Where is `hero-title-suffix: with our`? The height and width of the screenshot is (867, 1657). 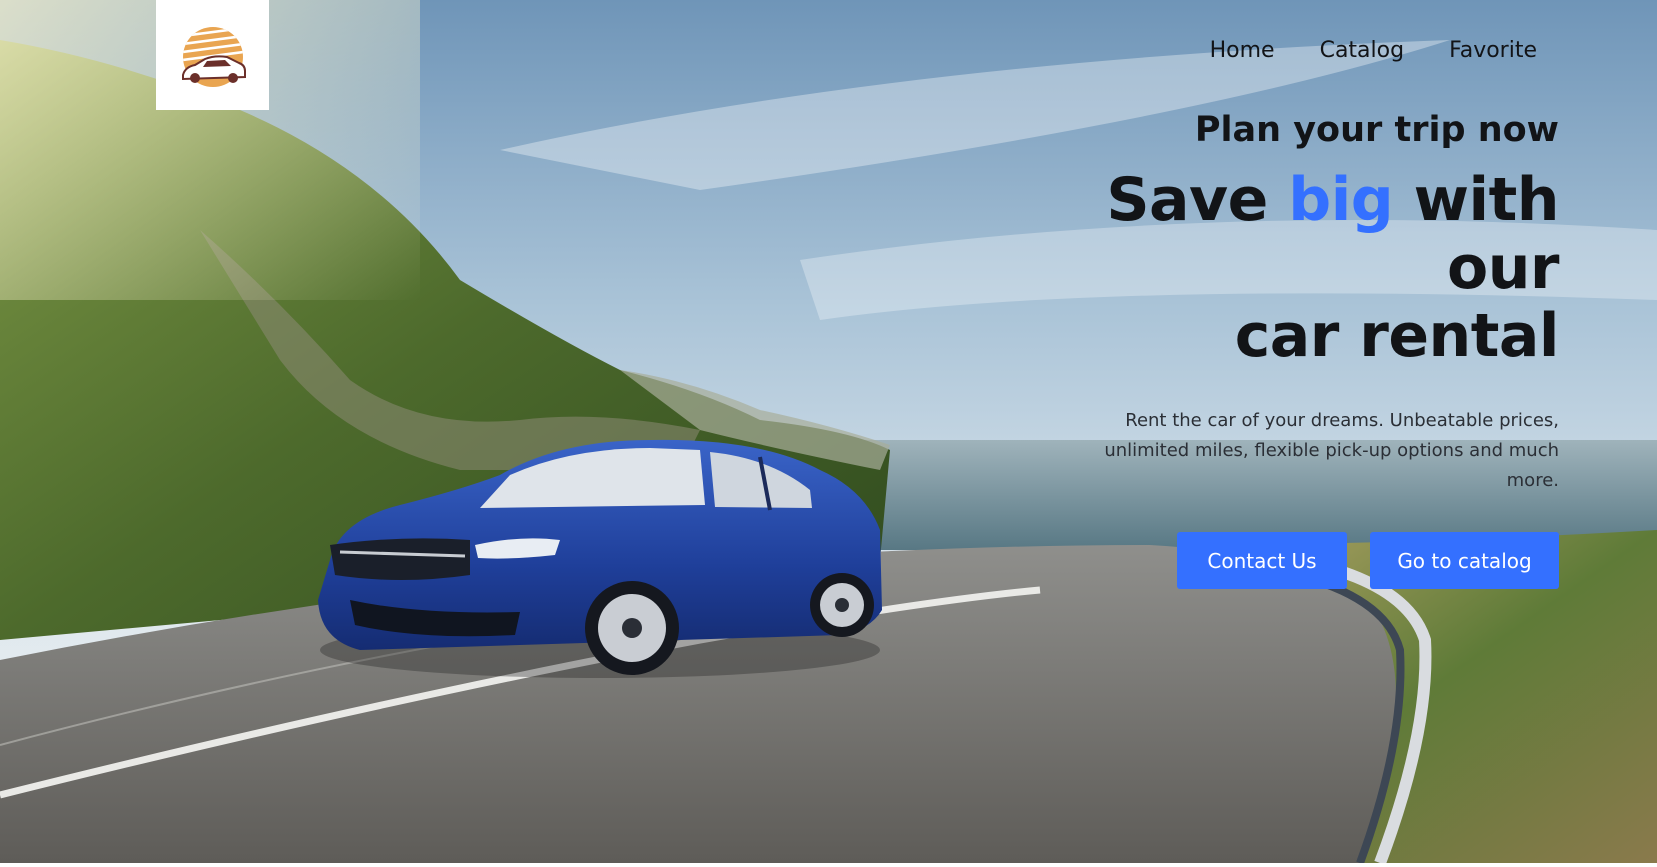 hero-title-suffix: with our is located at coordinates (1476, 234).